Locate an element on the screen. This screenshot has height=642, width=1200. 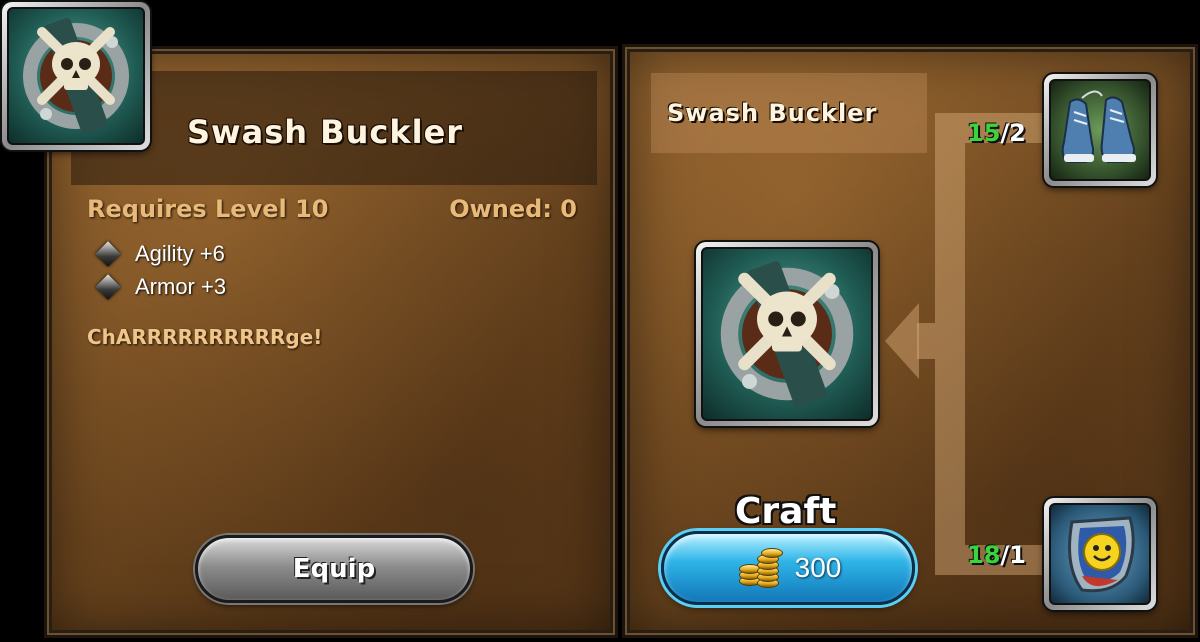
craft-label: Craft is located at coordinates (786, 511).